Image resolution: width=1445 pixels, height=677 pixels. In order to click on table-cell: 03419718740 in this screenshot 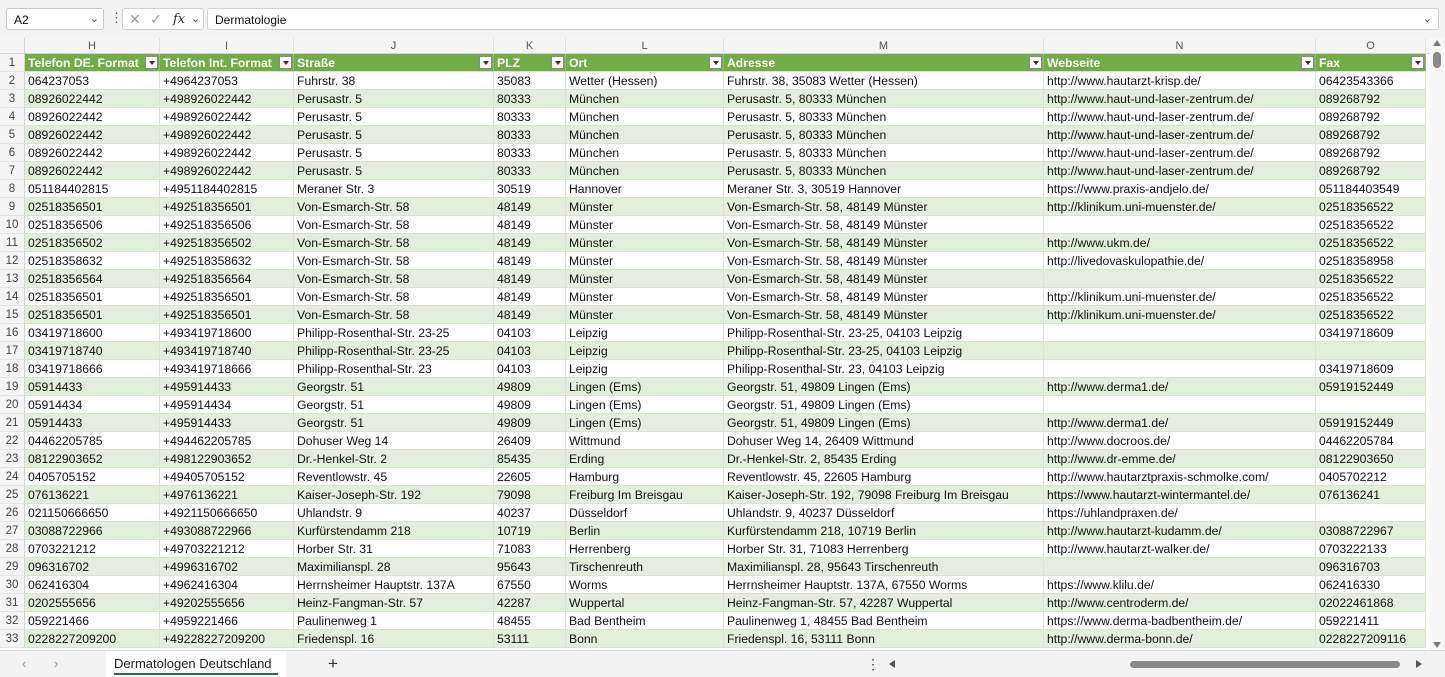, I will do `click(92, 351)`.